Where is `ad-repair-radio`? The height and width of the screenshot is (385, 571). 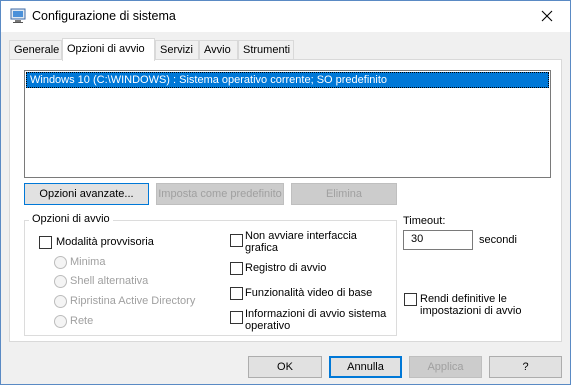 ad-repair-radio is located at coordinates (60, 301).